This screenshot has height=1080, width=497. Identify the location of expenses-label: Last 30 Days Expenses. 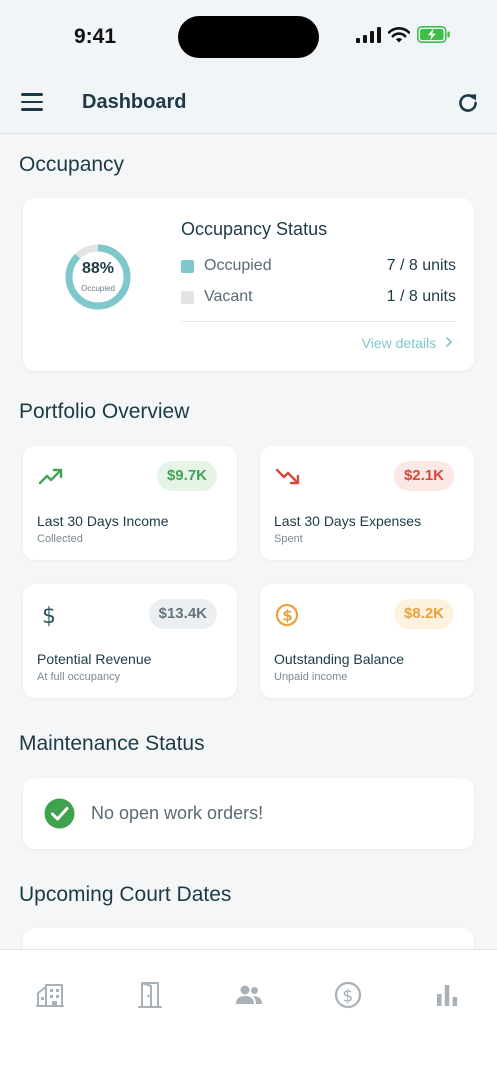
(348, 521).